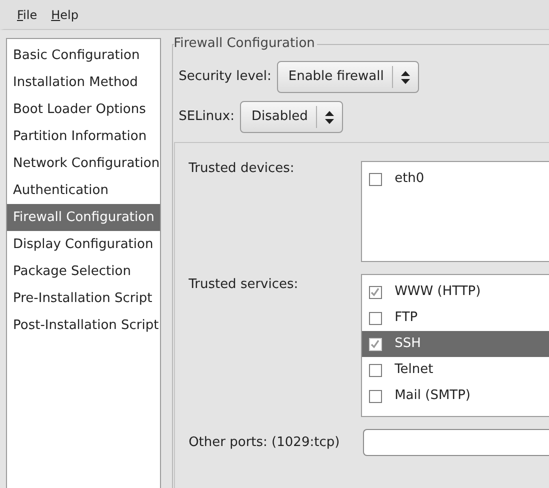 The width and height of the screenshot is (549, 488). Describe the element at coordinates (83, 271) in the screenshot. I see `sidebar-item: Package Selection` at that location.